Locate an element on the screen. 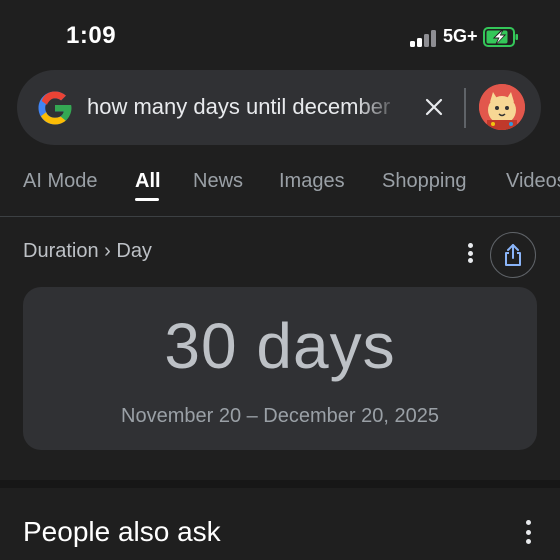  close-icon is located at coordinates (434, 107).